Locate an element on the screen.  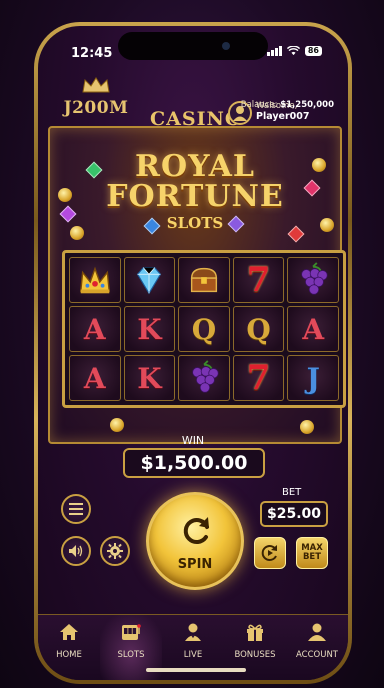
slot-machine-icon is located at coordinates (131, 632).